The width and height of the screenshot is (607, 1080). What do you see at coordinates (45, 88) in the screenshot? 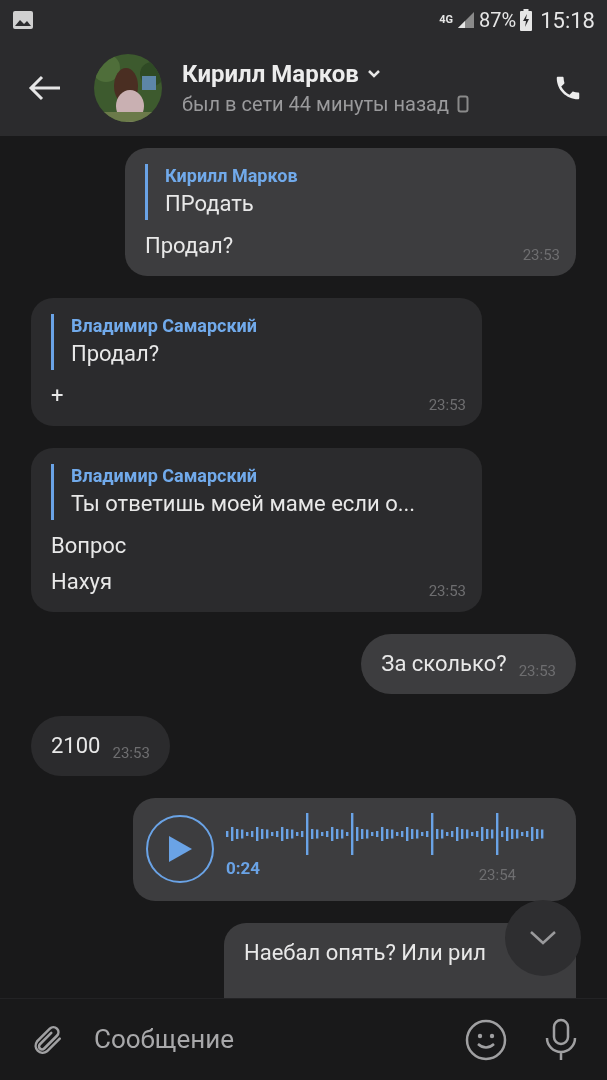
I see `back-icon` at bounding box center [45, 88].